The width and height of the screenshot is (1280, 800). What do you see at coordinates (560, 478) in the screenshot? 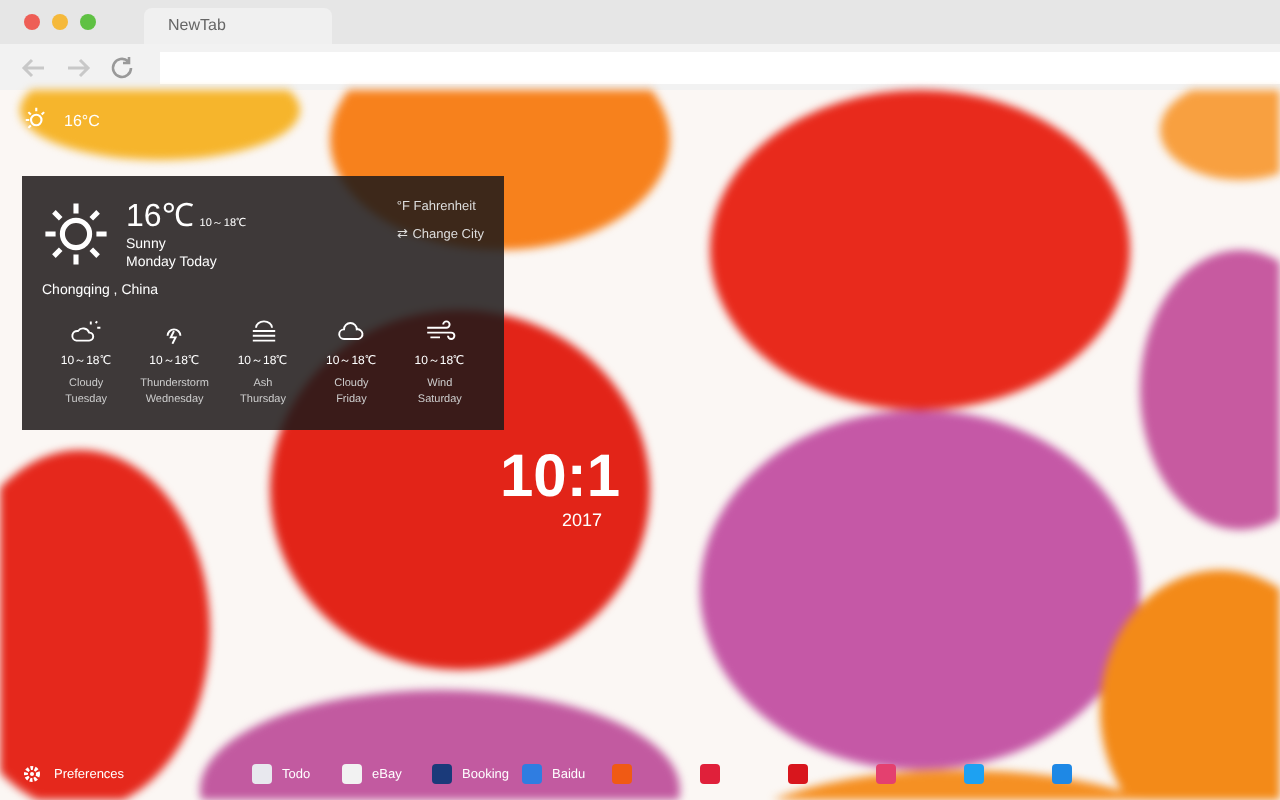
I see `clock-time: 10:1` at bounding box center [560, 478].